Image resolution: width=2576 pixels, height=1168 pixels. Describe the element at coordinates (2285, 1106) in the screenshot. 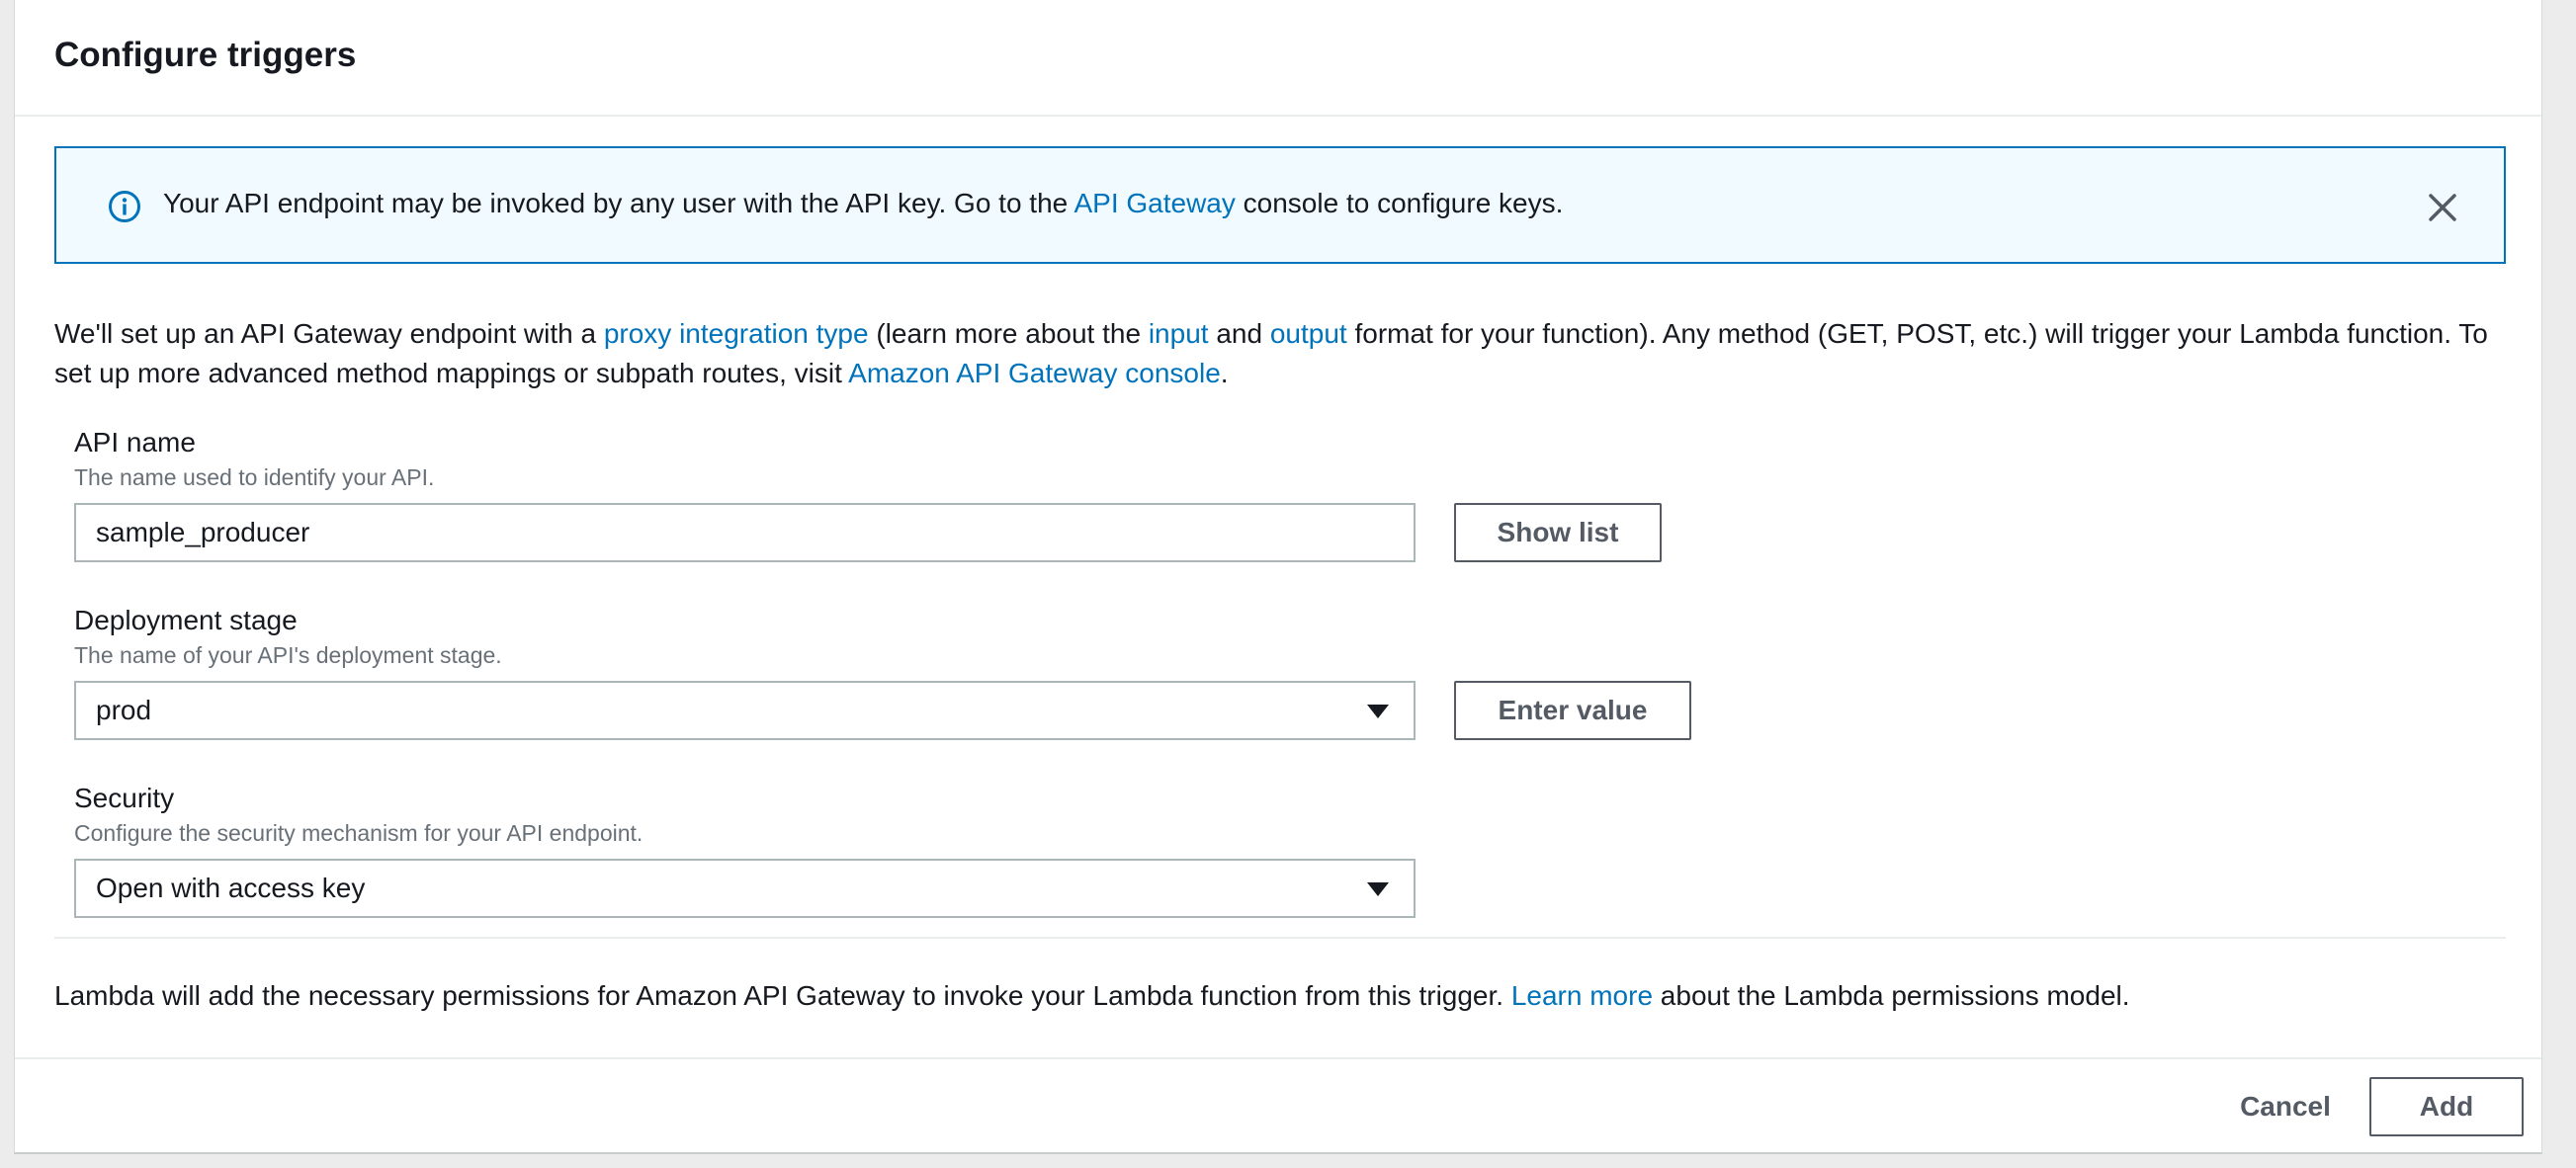

I see `cancel-button: Cancel` at that location.